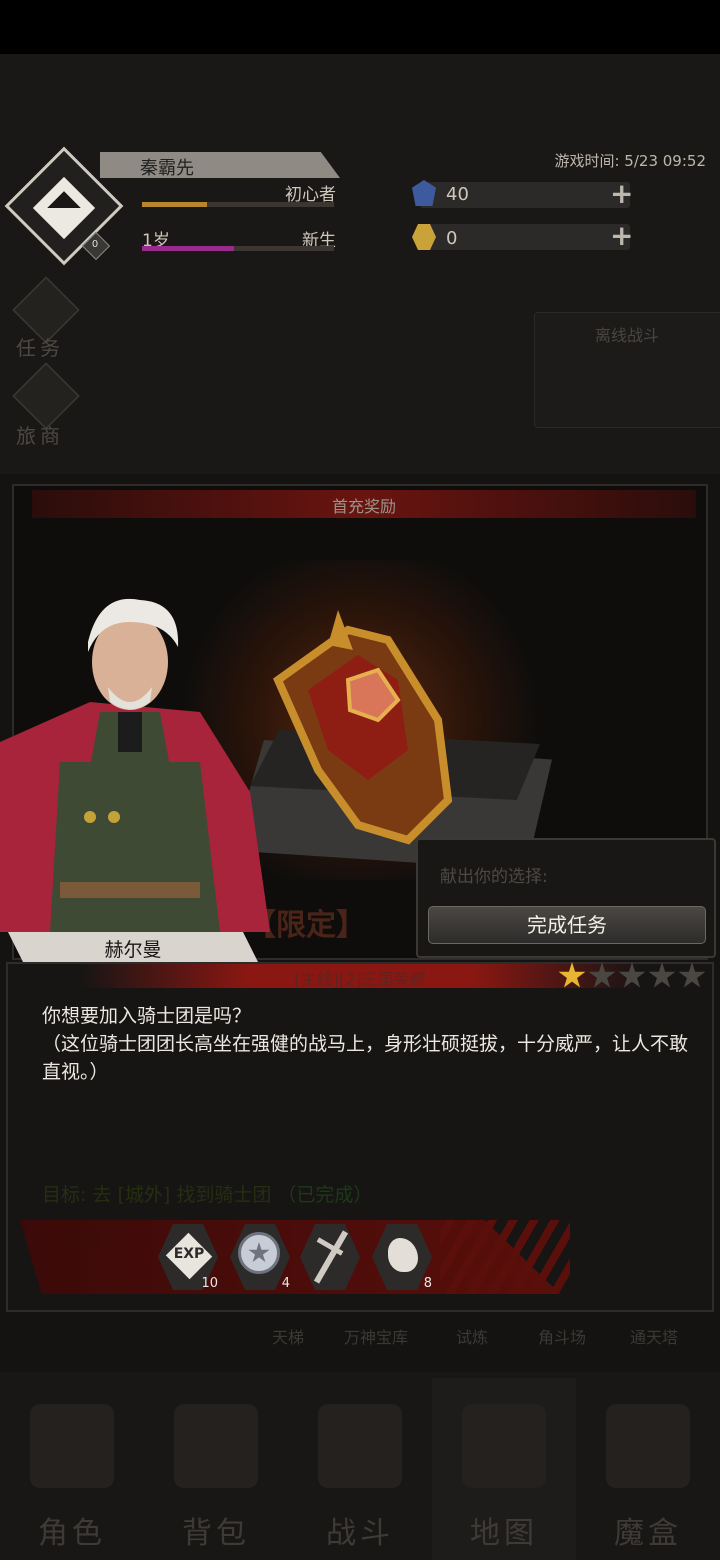 The width and height of the screenshot is (720, 1560). I want to click on tasks-menu-label: 任务, so click(40, 348).